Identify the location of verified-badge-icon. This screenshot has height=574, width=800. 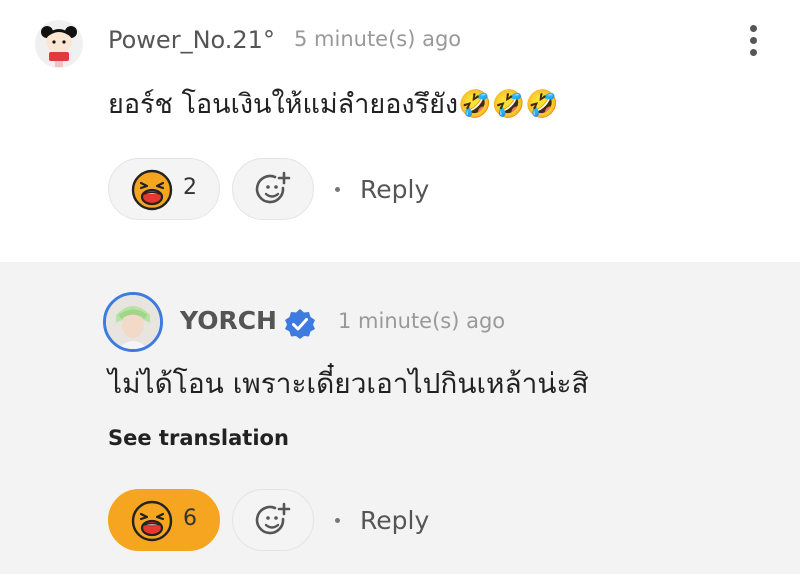
(300, 324).